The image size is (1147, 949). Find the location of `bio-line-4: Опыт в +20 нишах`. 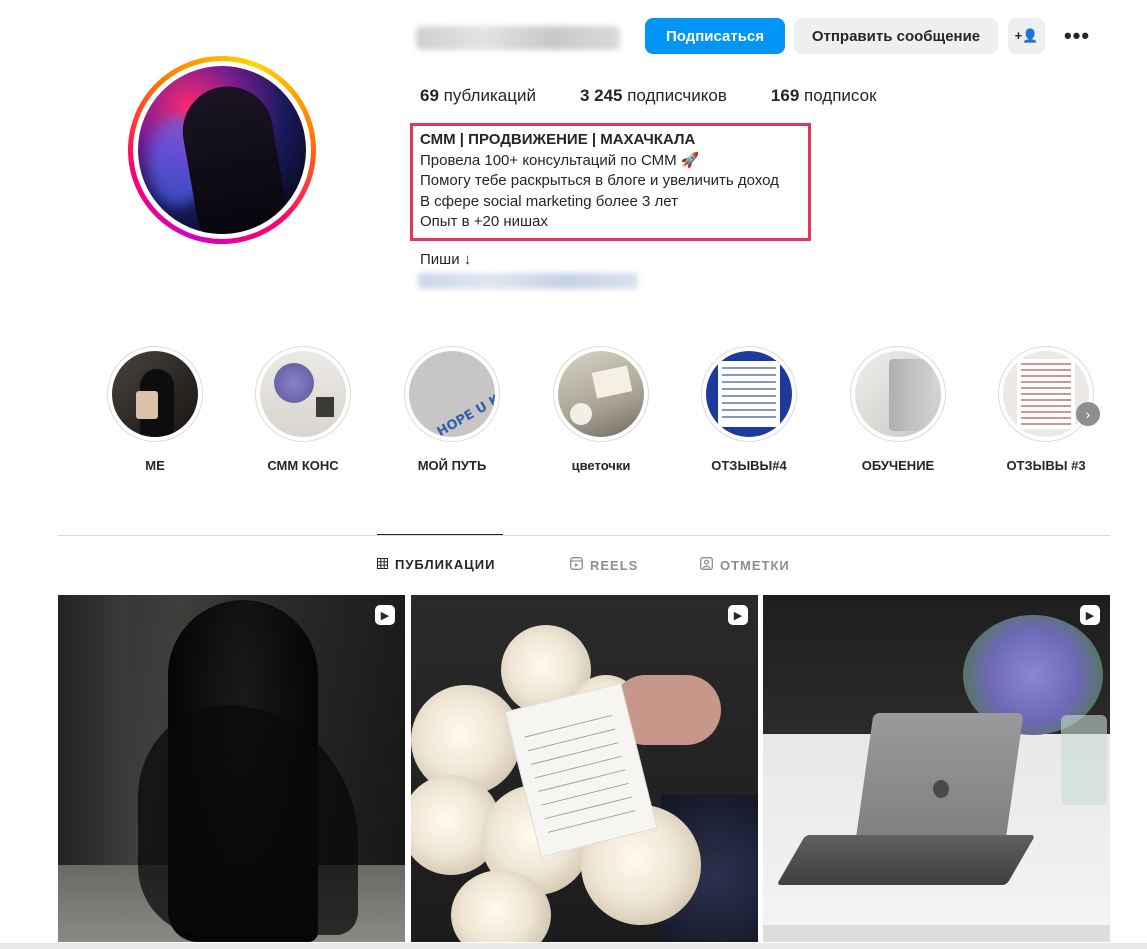

bio-line-4: Опыт в +20 нишах is located at coordinates (484, 221).